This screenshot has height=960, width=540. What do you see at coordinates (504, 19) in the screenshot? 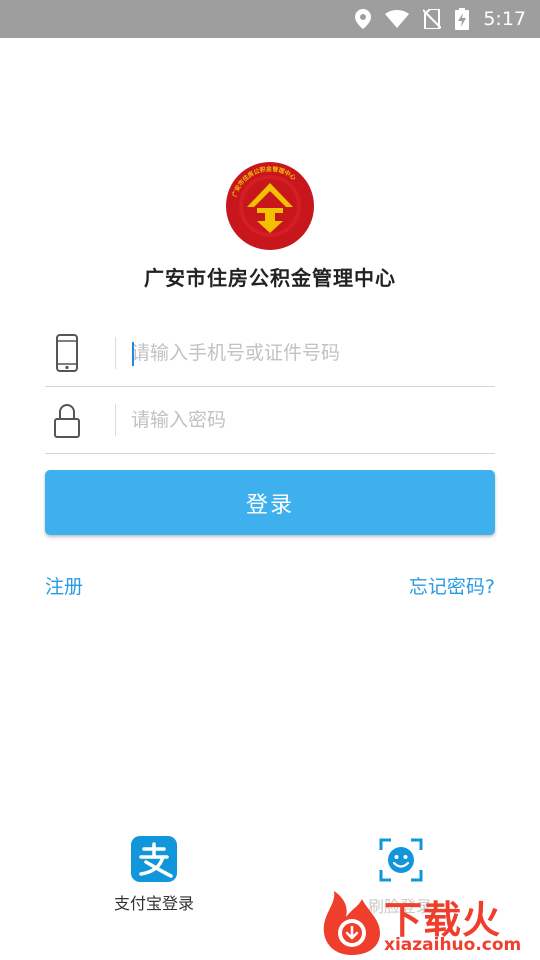
I see `clock: 5:17` at bounding box center [504, 19].